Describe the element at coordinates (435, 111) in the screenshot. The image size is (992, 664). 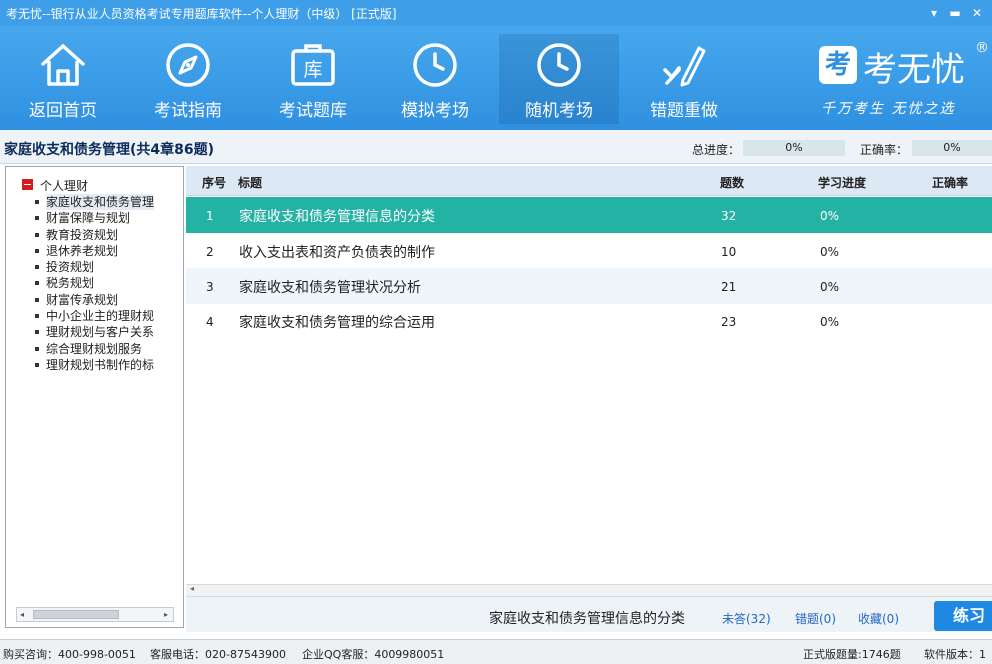
I see `toolbar-mock-exam-label: 模拟考场` at that location.